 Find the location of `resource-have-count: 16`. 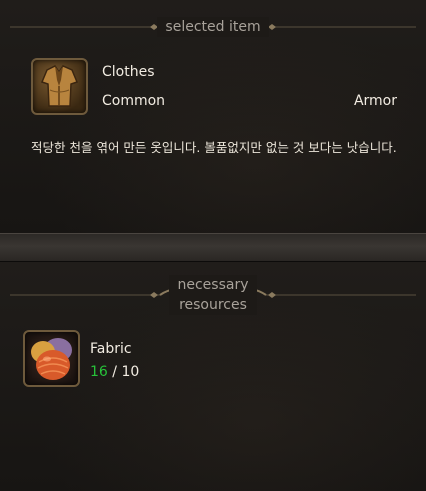

resource-have-count: 16 is located at coordinates (99, 372).